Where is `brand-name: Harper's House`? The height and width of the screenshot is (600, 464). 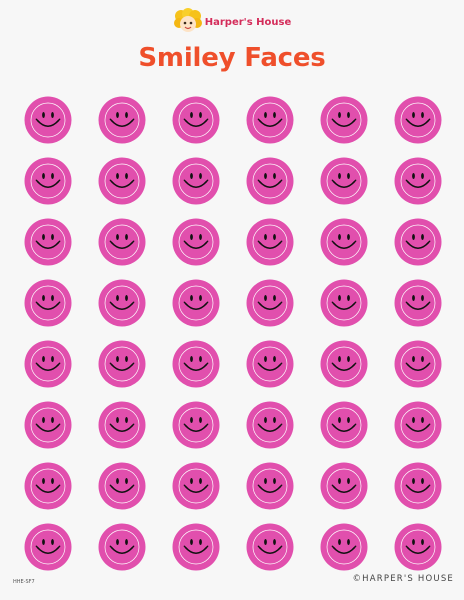
brand-name: Harper's House is located at coordinates (248, 22).